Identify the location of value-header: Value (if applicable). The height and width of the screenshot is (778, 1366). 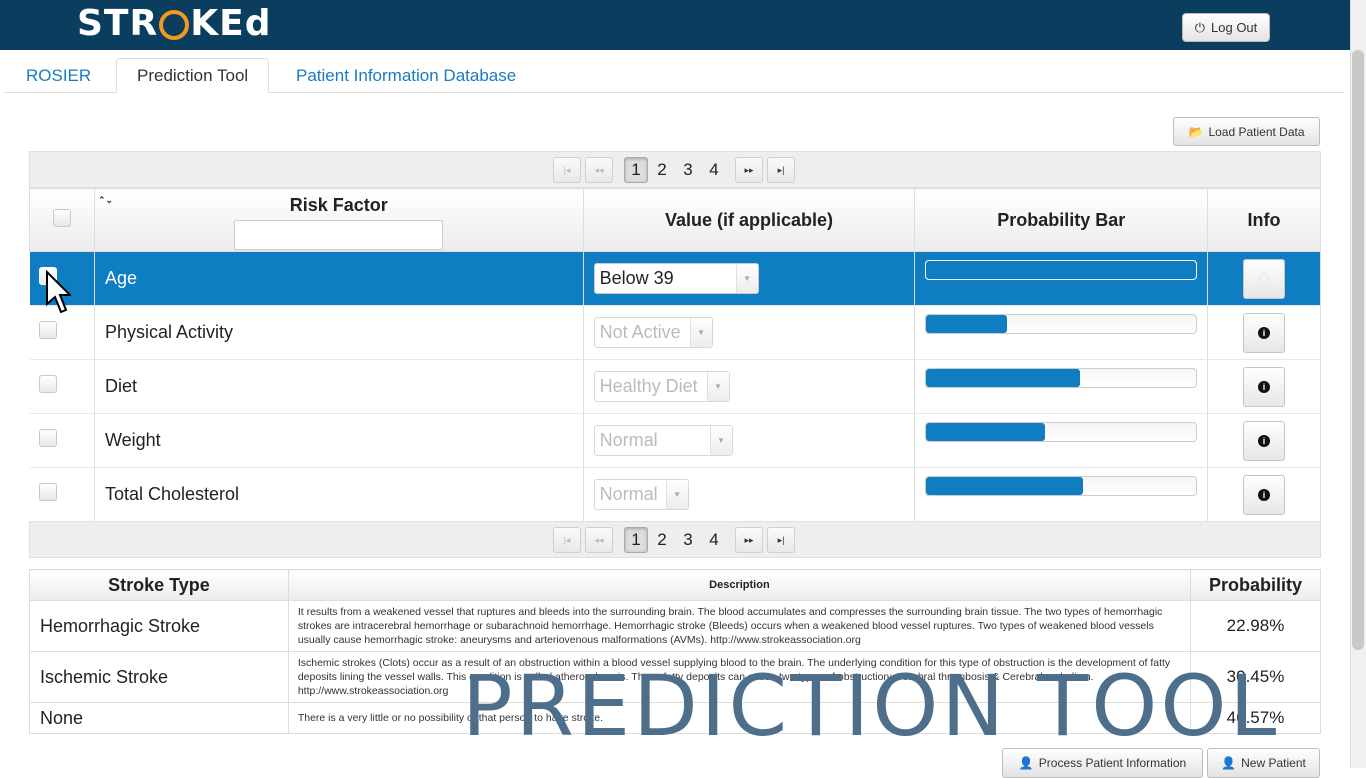
(749, 220).